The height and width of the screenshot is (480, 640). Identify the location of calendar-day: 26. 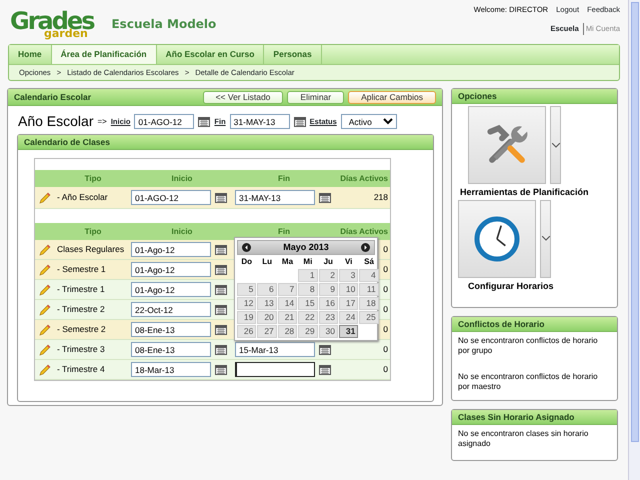
(246, 331).